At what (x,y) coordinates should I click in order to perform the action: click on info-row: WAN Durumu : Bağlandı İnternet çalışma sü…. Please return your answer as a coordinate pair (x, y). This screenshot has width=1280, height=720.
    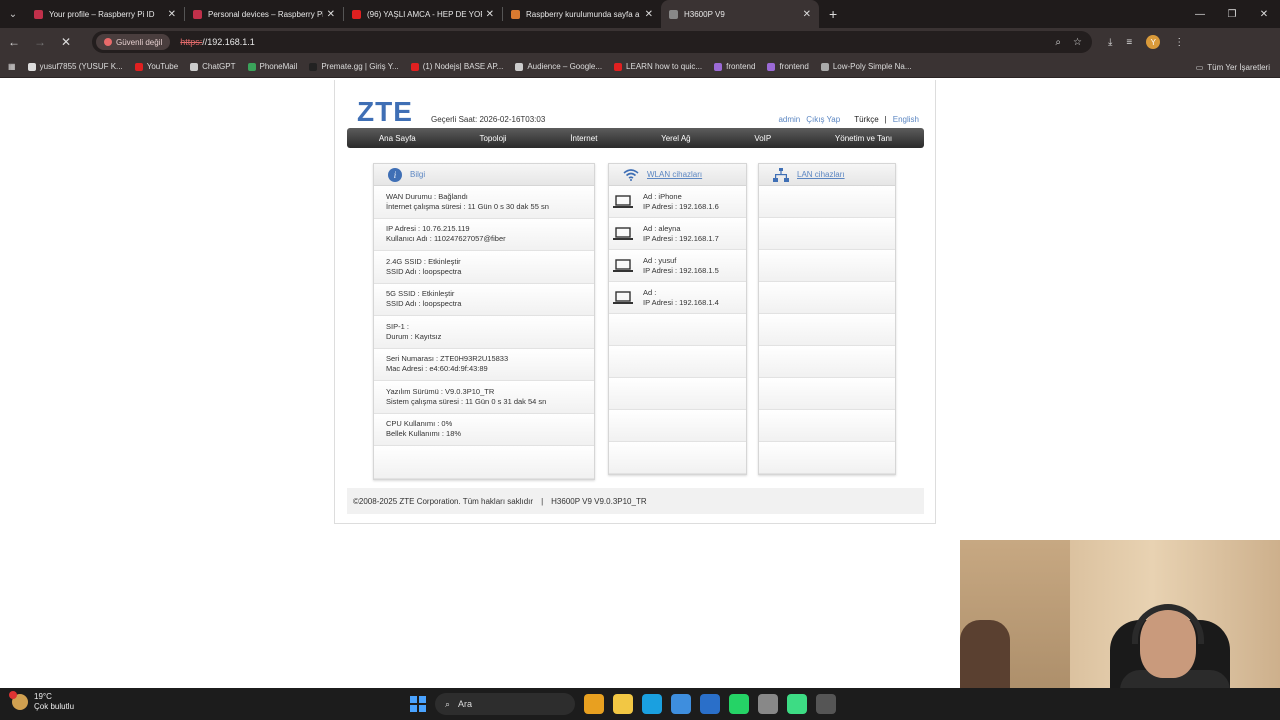
    Looking at the image, I should click on (484, 202).